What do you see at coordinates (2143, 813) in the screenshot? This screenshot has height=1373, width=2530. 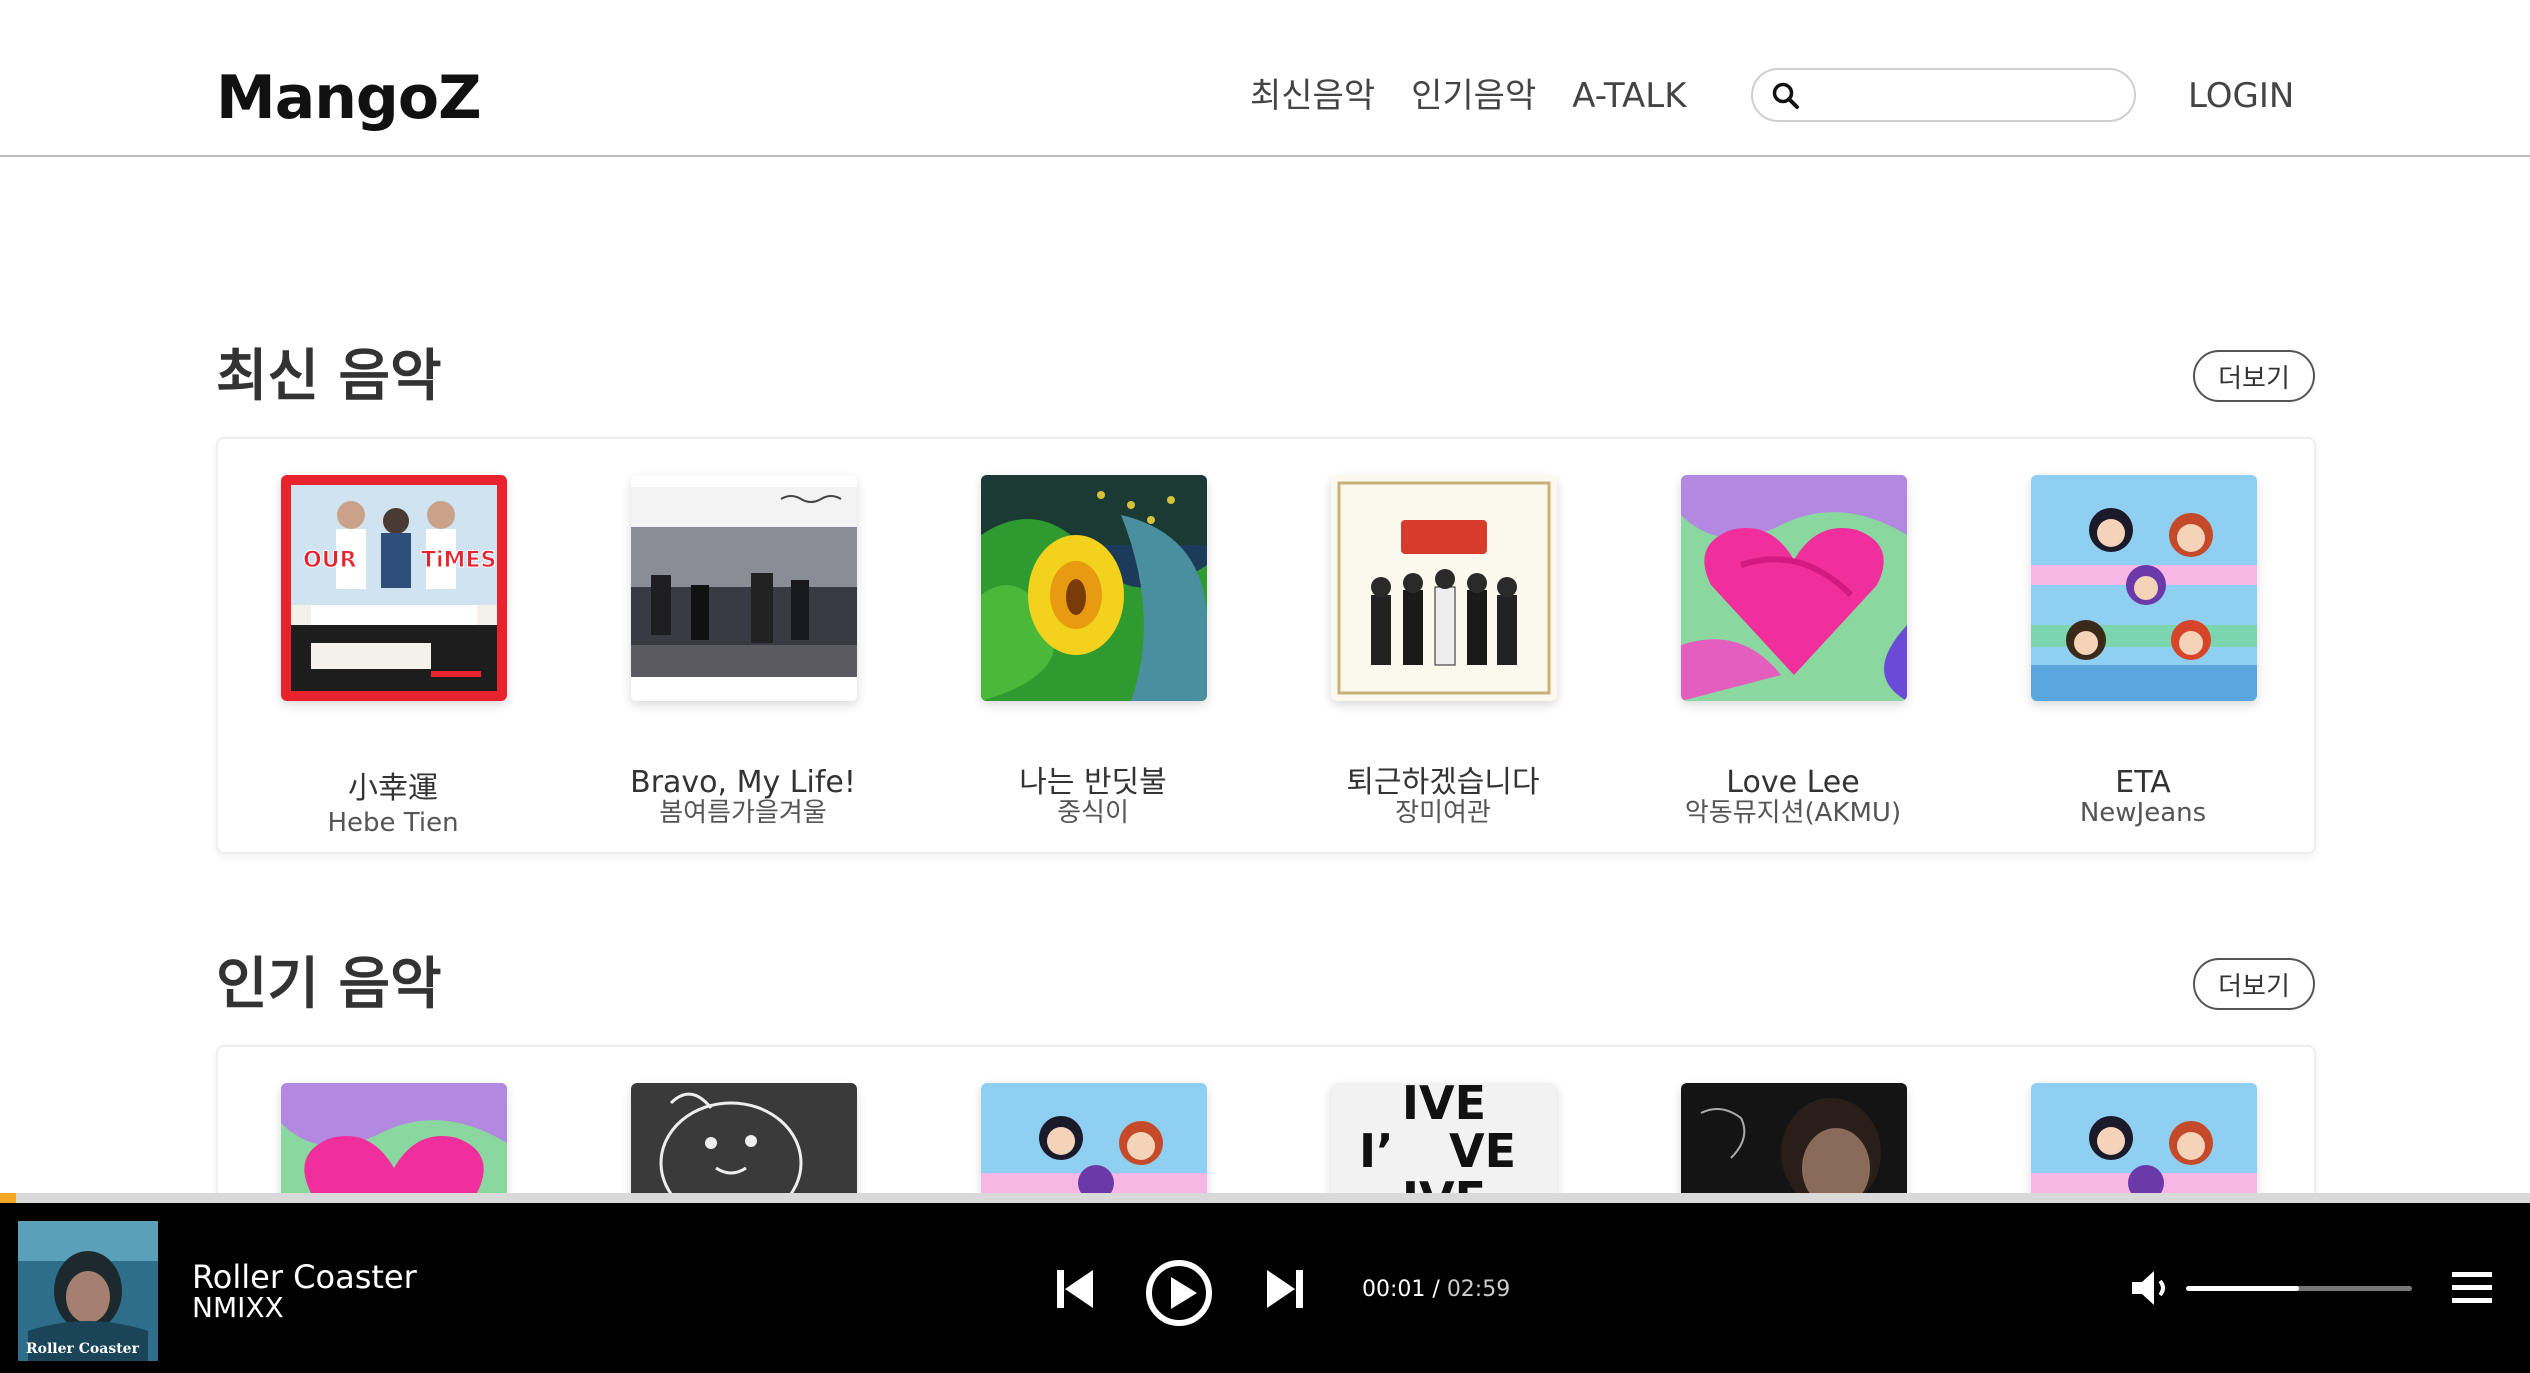 I see `album-artist: NewJeans` at bounding box center [2143, 813].